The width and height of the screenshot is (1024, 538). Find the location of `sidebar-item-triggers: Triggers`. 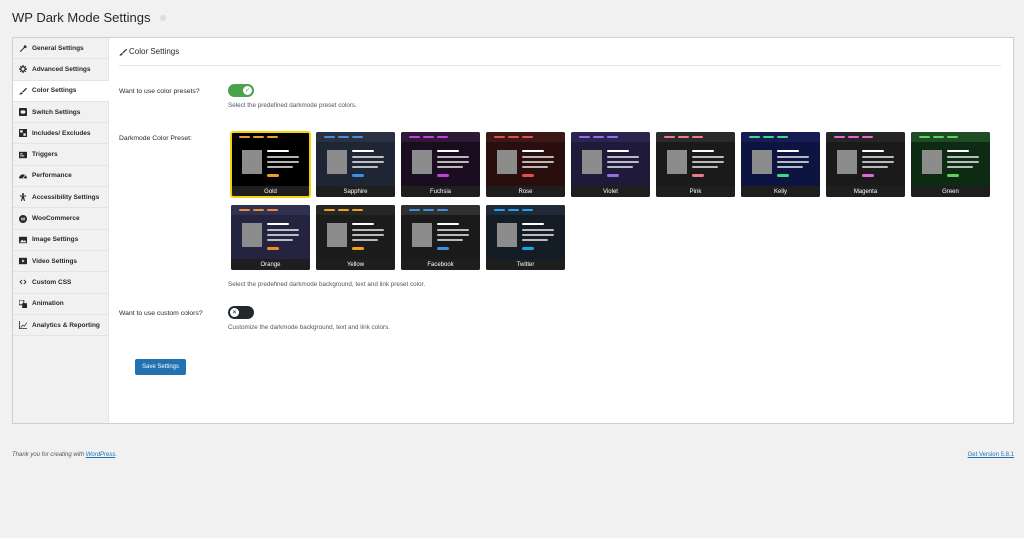

sidebar-item-triggers: Triggers is located at coordinates (60, 155).